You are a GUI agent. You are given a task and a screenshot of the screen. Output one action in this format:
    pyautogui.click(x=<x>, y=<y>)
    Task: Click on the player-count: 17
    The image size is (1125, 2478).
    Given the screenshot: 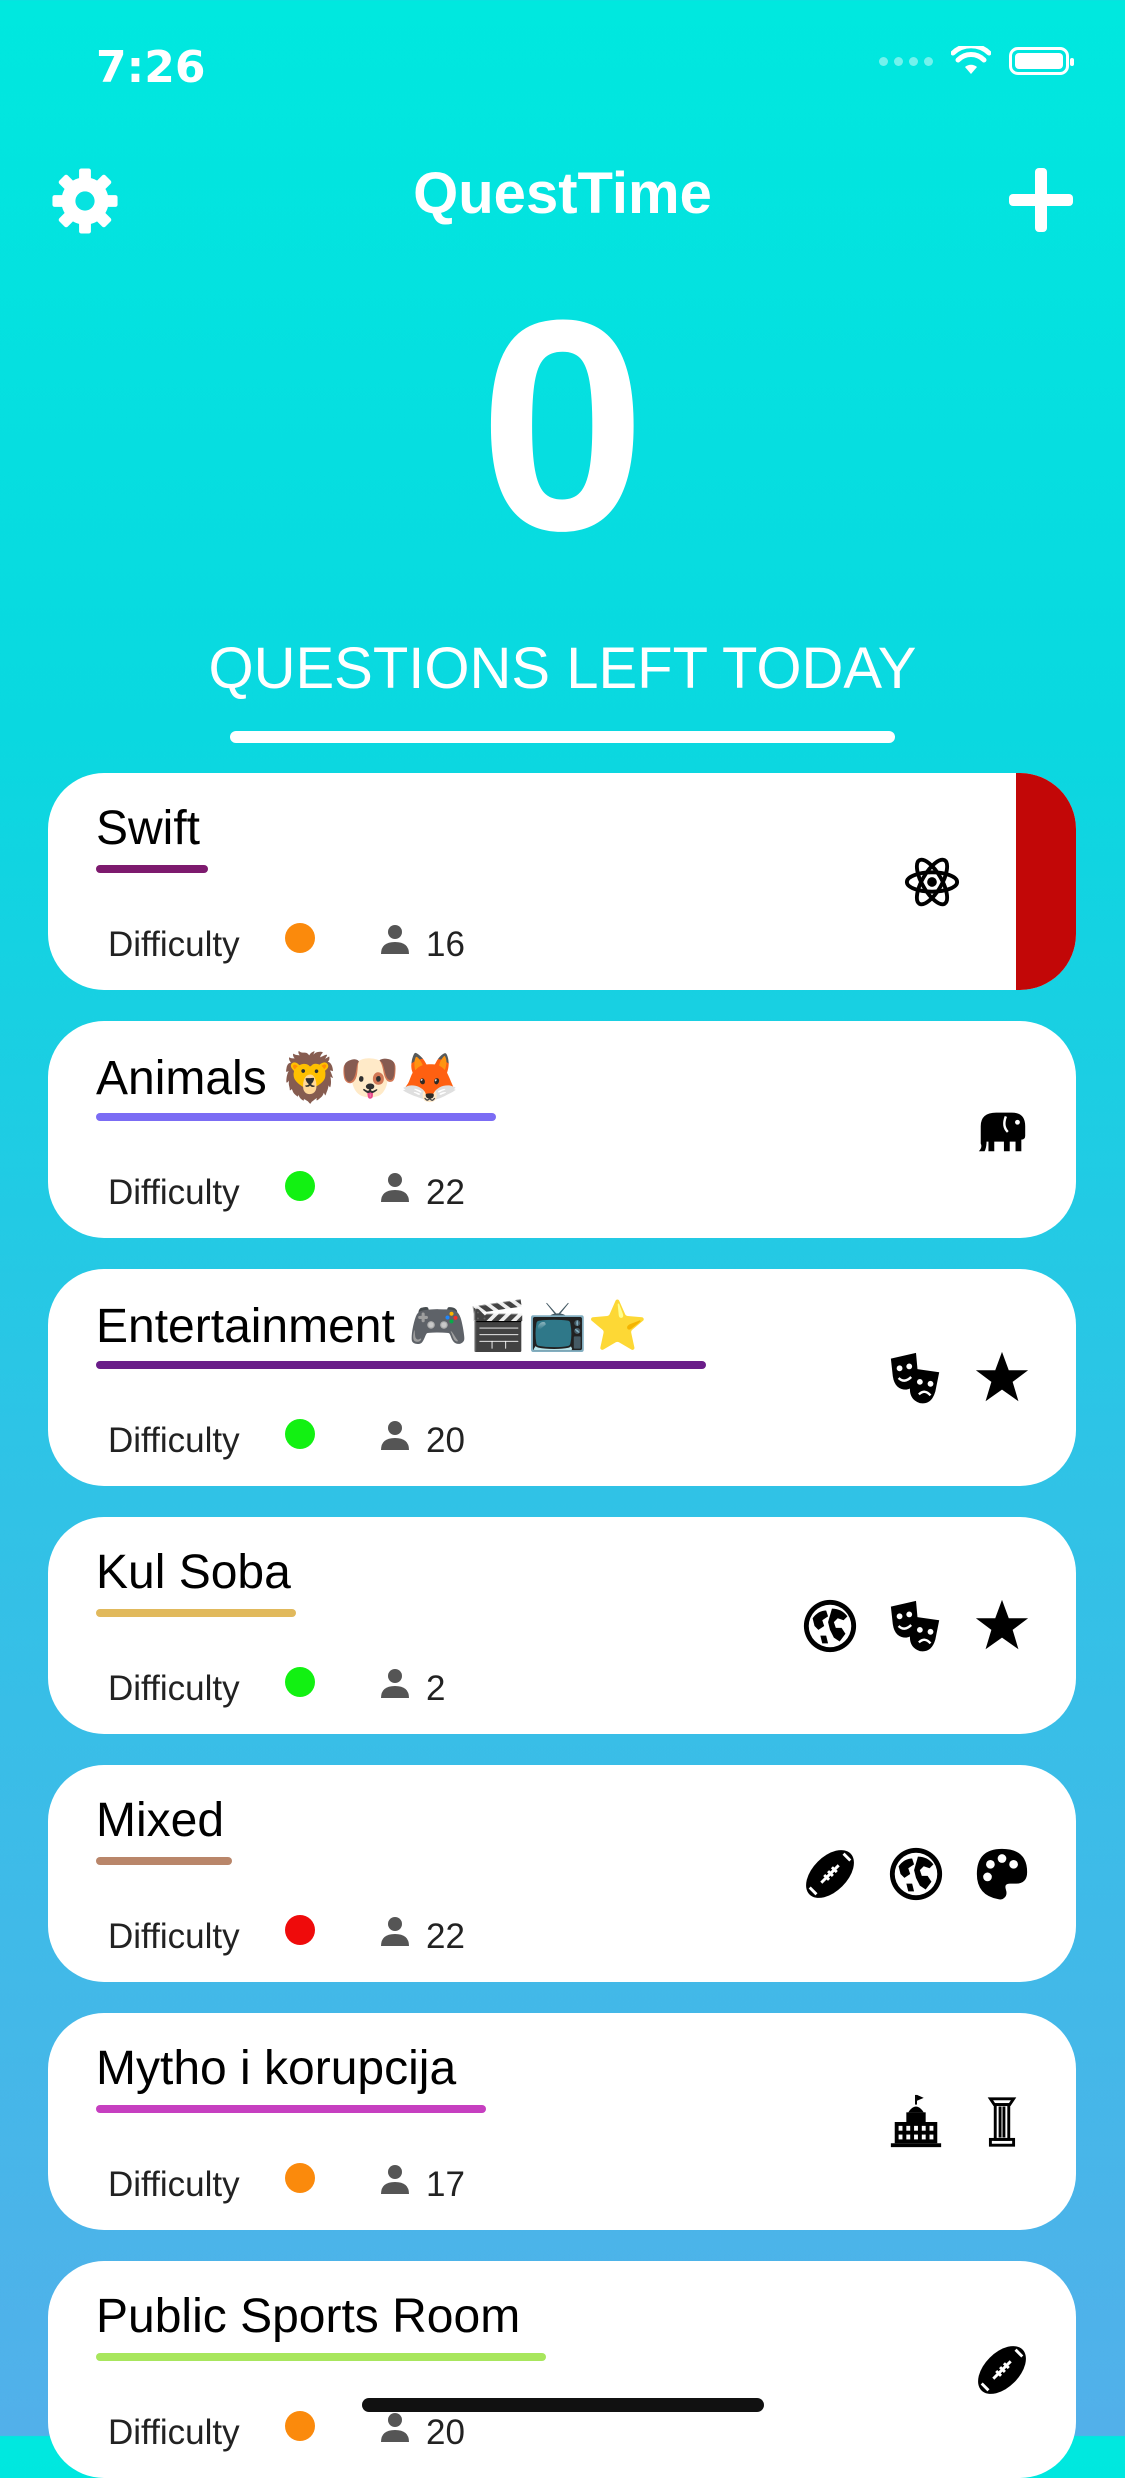 What is the action you would take?
    pyautogui.click(x=445, y=2184)
    